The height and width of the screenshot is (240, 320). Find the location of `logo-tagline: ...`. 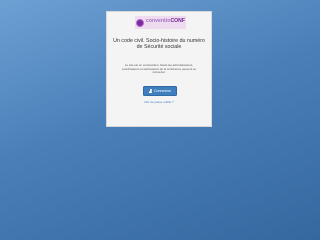

logo-tagline: ... is located at coordinates (146, 25).